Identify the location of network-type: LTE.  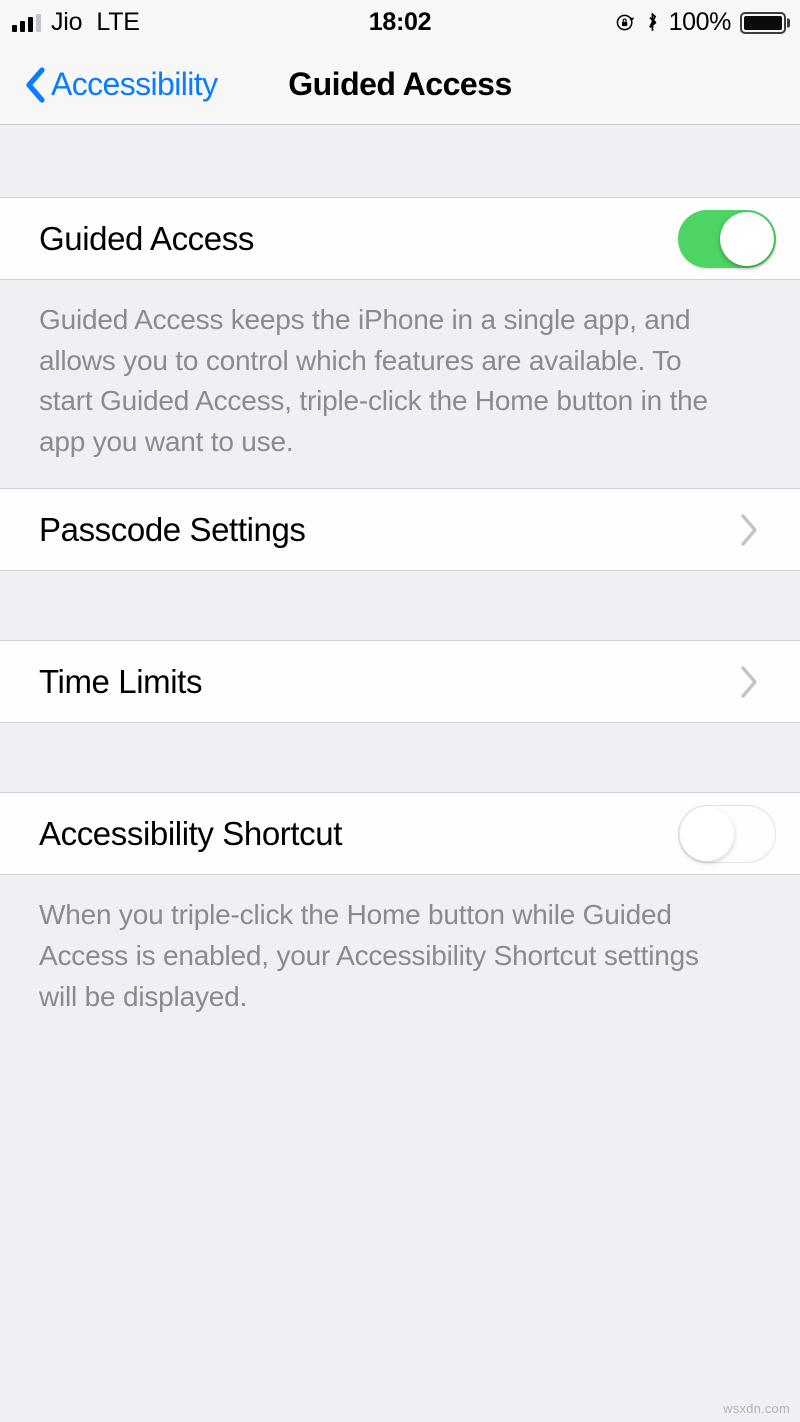
(118, 22).